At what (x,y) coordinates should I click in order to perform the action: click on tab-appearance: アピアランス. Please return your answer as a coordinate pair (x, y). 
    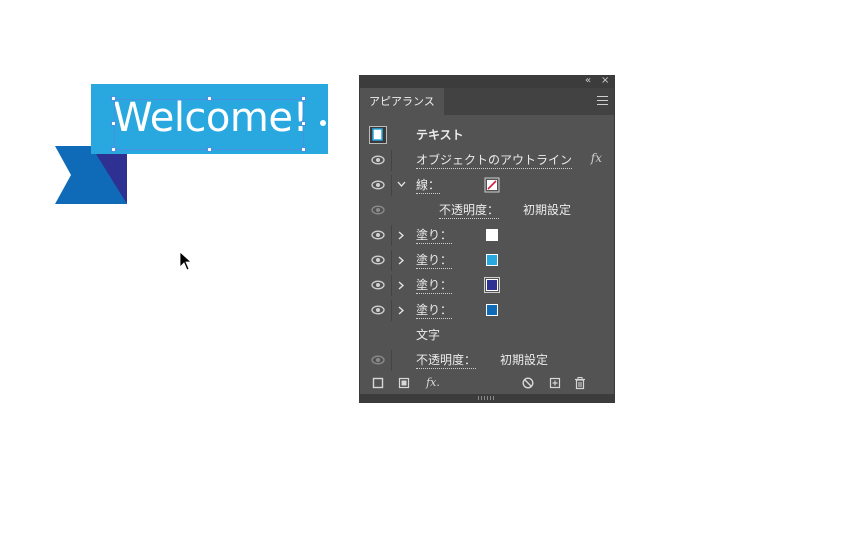
    Looking at the image, I should click on (402, 101).